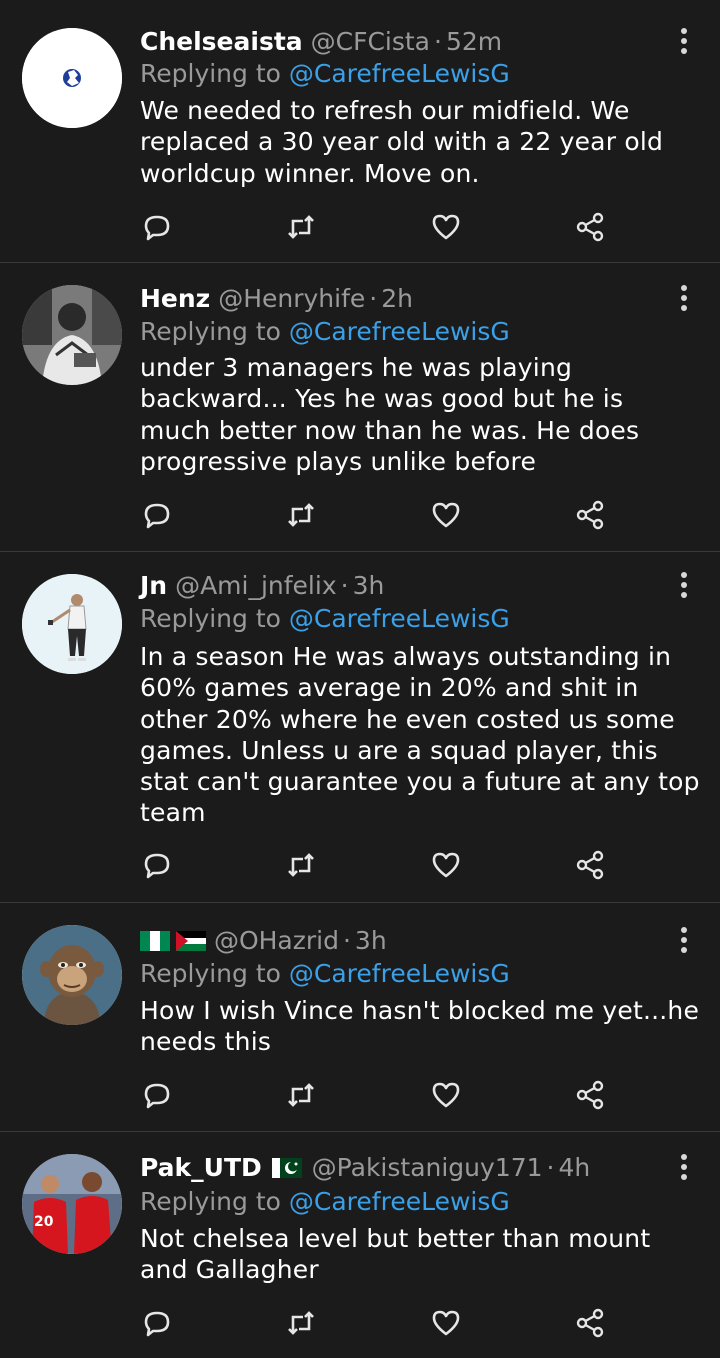  What do you see at coordinates (574, 1167) in the screenshot?
I see `timestamp: 4h` at bounding box center [574, 1167].